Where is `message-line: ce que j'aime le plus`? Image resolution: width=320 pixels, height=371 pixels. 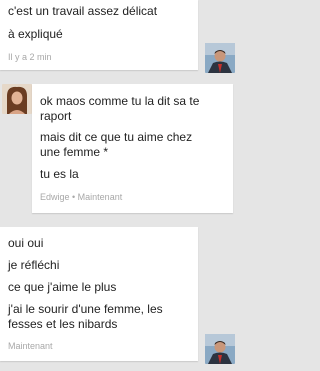 message-line: ce que j'aime le plus is located at coordinates (62, 287).